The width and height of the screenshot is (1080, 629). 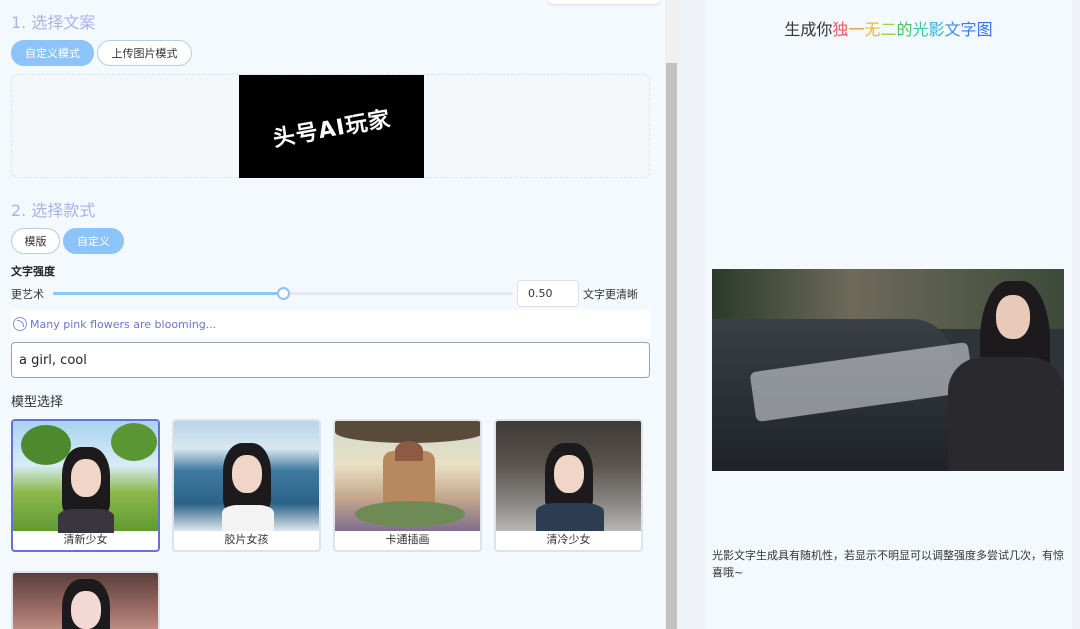 What do you see at coordinates (52, 53) in the screenshot?
I see `custom-mode-button: 自定义模式` at bounding box center [52, 53].